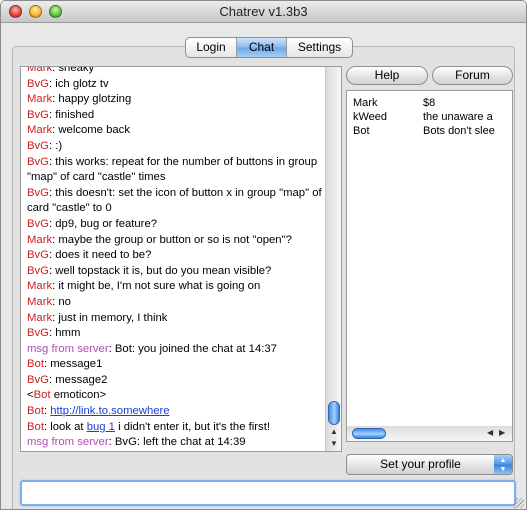  Describe the element at coordinates (180, 442) in the screenshot. I see `message-text: BvG: left the chat at 14:39` at that location.